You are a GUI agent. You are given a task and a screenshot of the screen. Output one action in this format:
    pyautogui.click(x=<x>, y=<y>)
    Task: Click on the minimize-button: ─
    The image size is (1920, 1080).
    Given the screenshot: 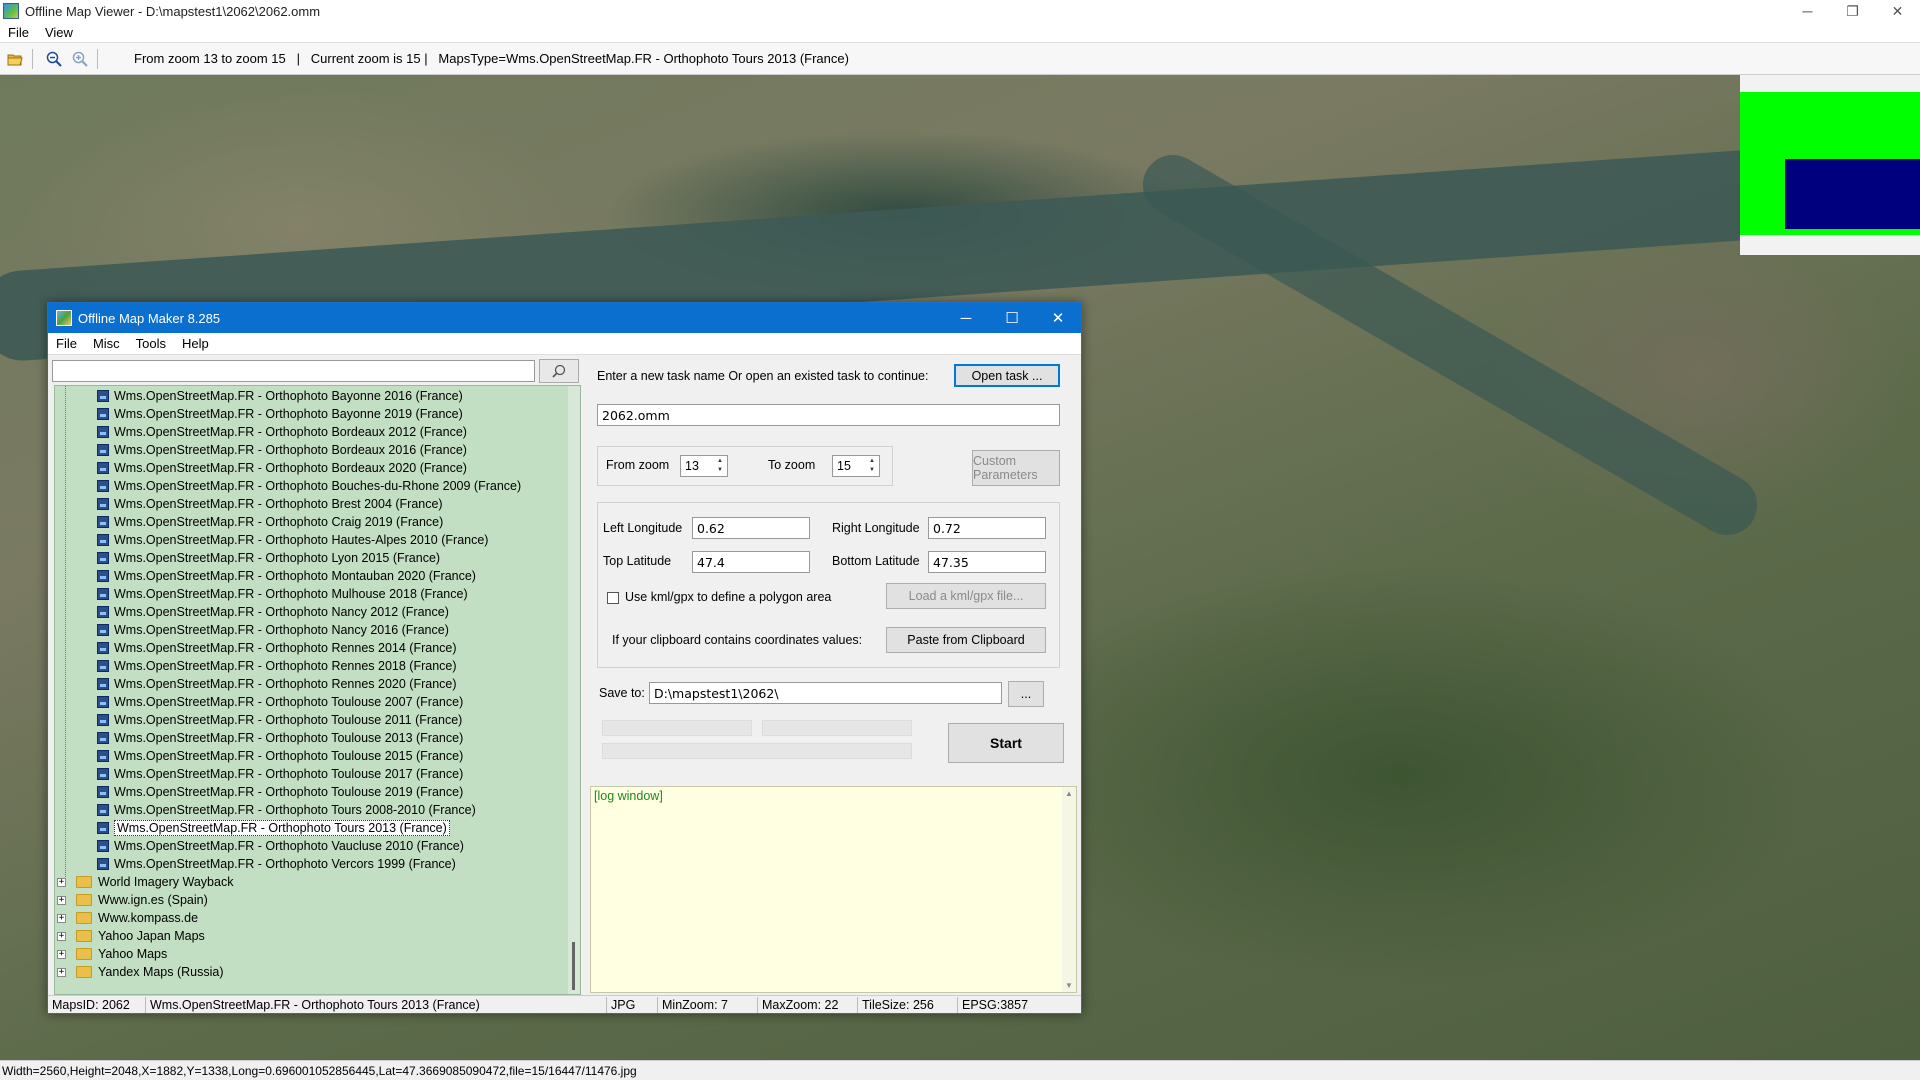 What is the action you would take?
    pyautogui.click(x=1807, y=11)
    